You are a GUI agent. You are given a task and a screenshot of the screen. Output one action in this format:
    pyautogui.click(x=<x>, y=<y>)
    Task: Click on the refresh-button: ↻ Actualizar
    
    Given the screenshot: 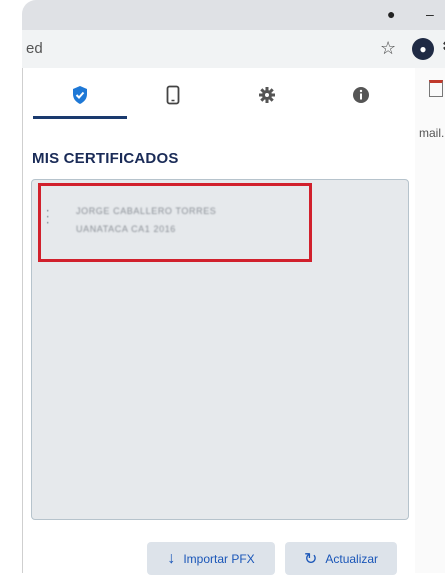 What is the action you would take?
    pyautogui.click(x=341, y=558)
    